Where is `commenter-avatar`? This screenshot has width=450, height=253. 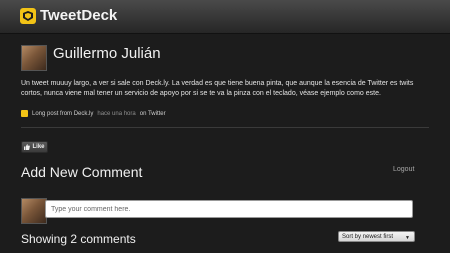
commenter-avatar is located at coordinates (34, 211).